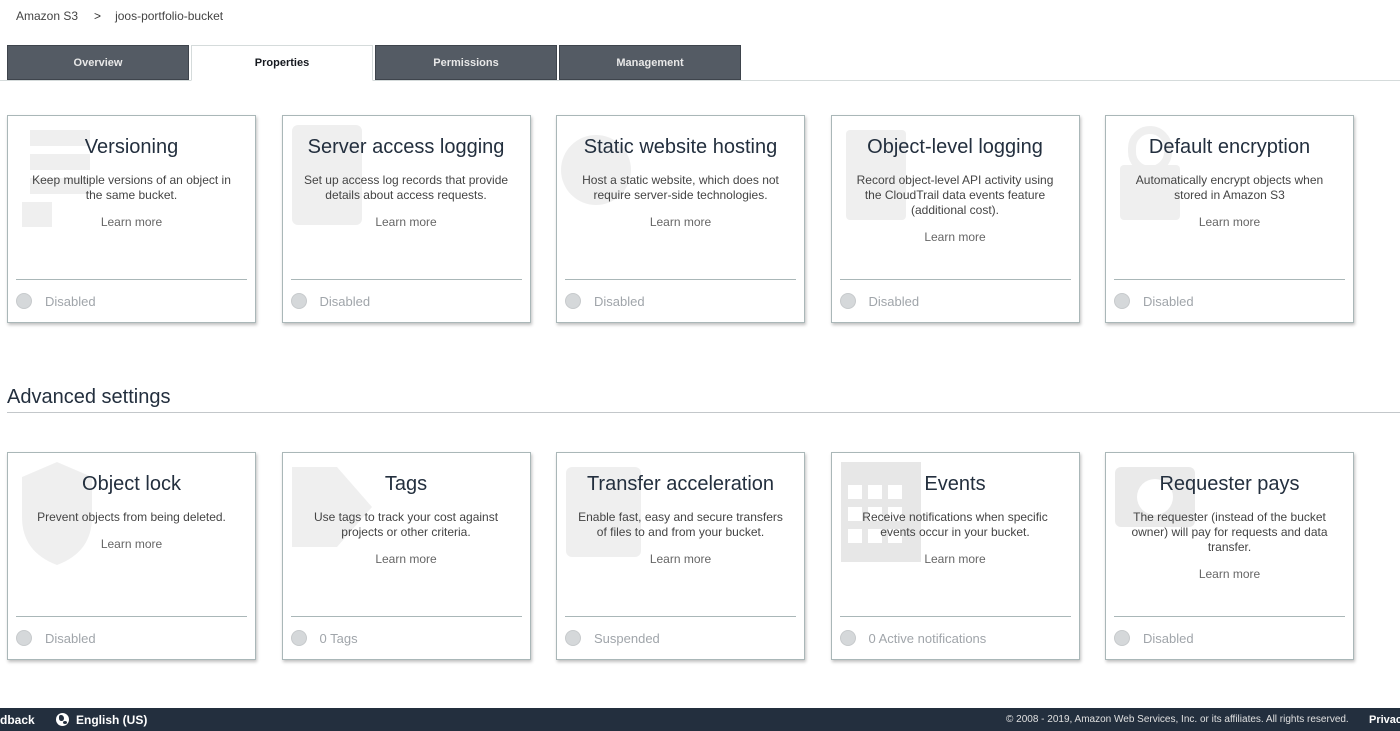  I want to click on card-status: Suspended, so click(612, 638).